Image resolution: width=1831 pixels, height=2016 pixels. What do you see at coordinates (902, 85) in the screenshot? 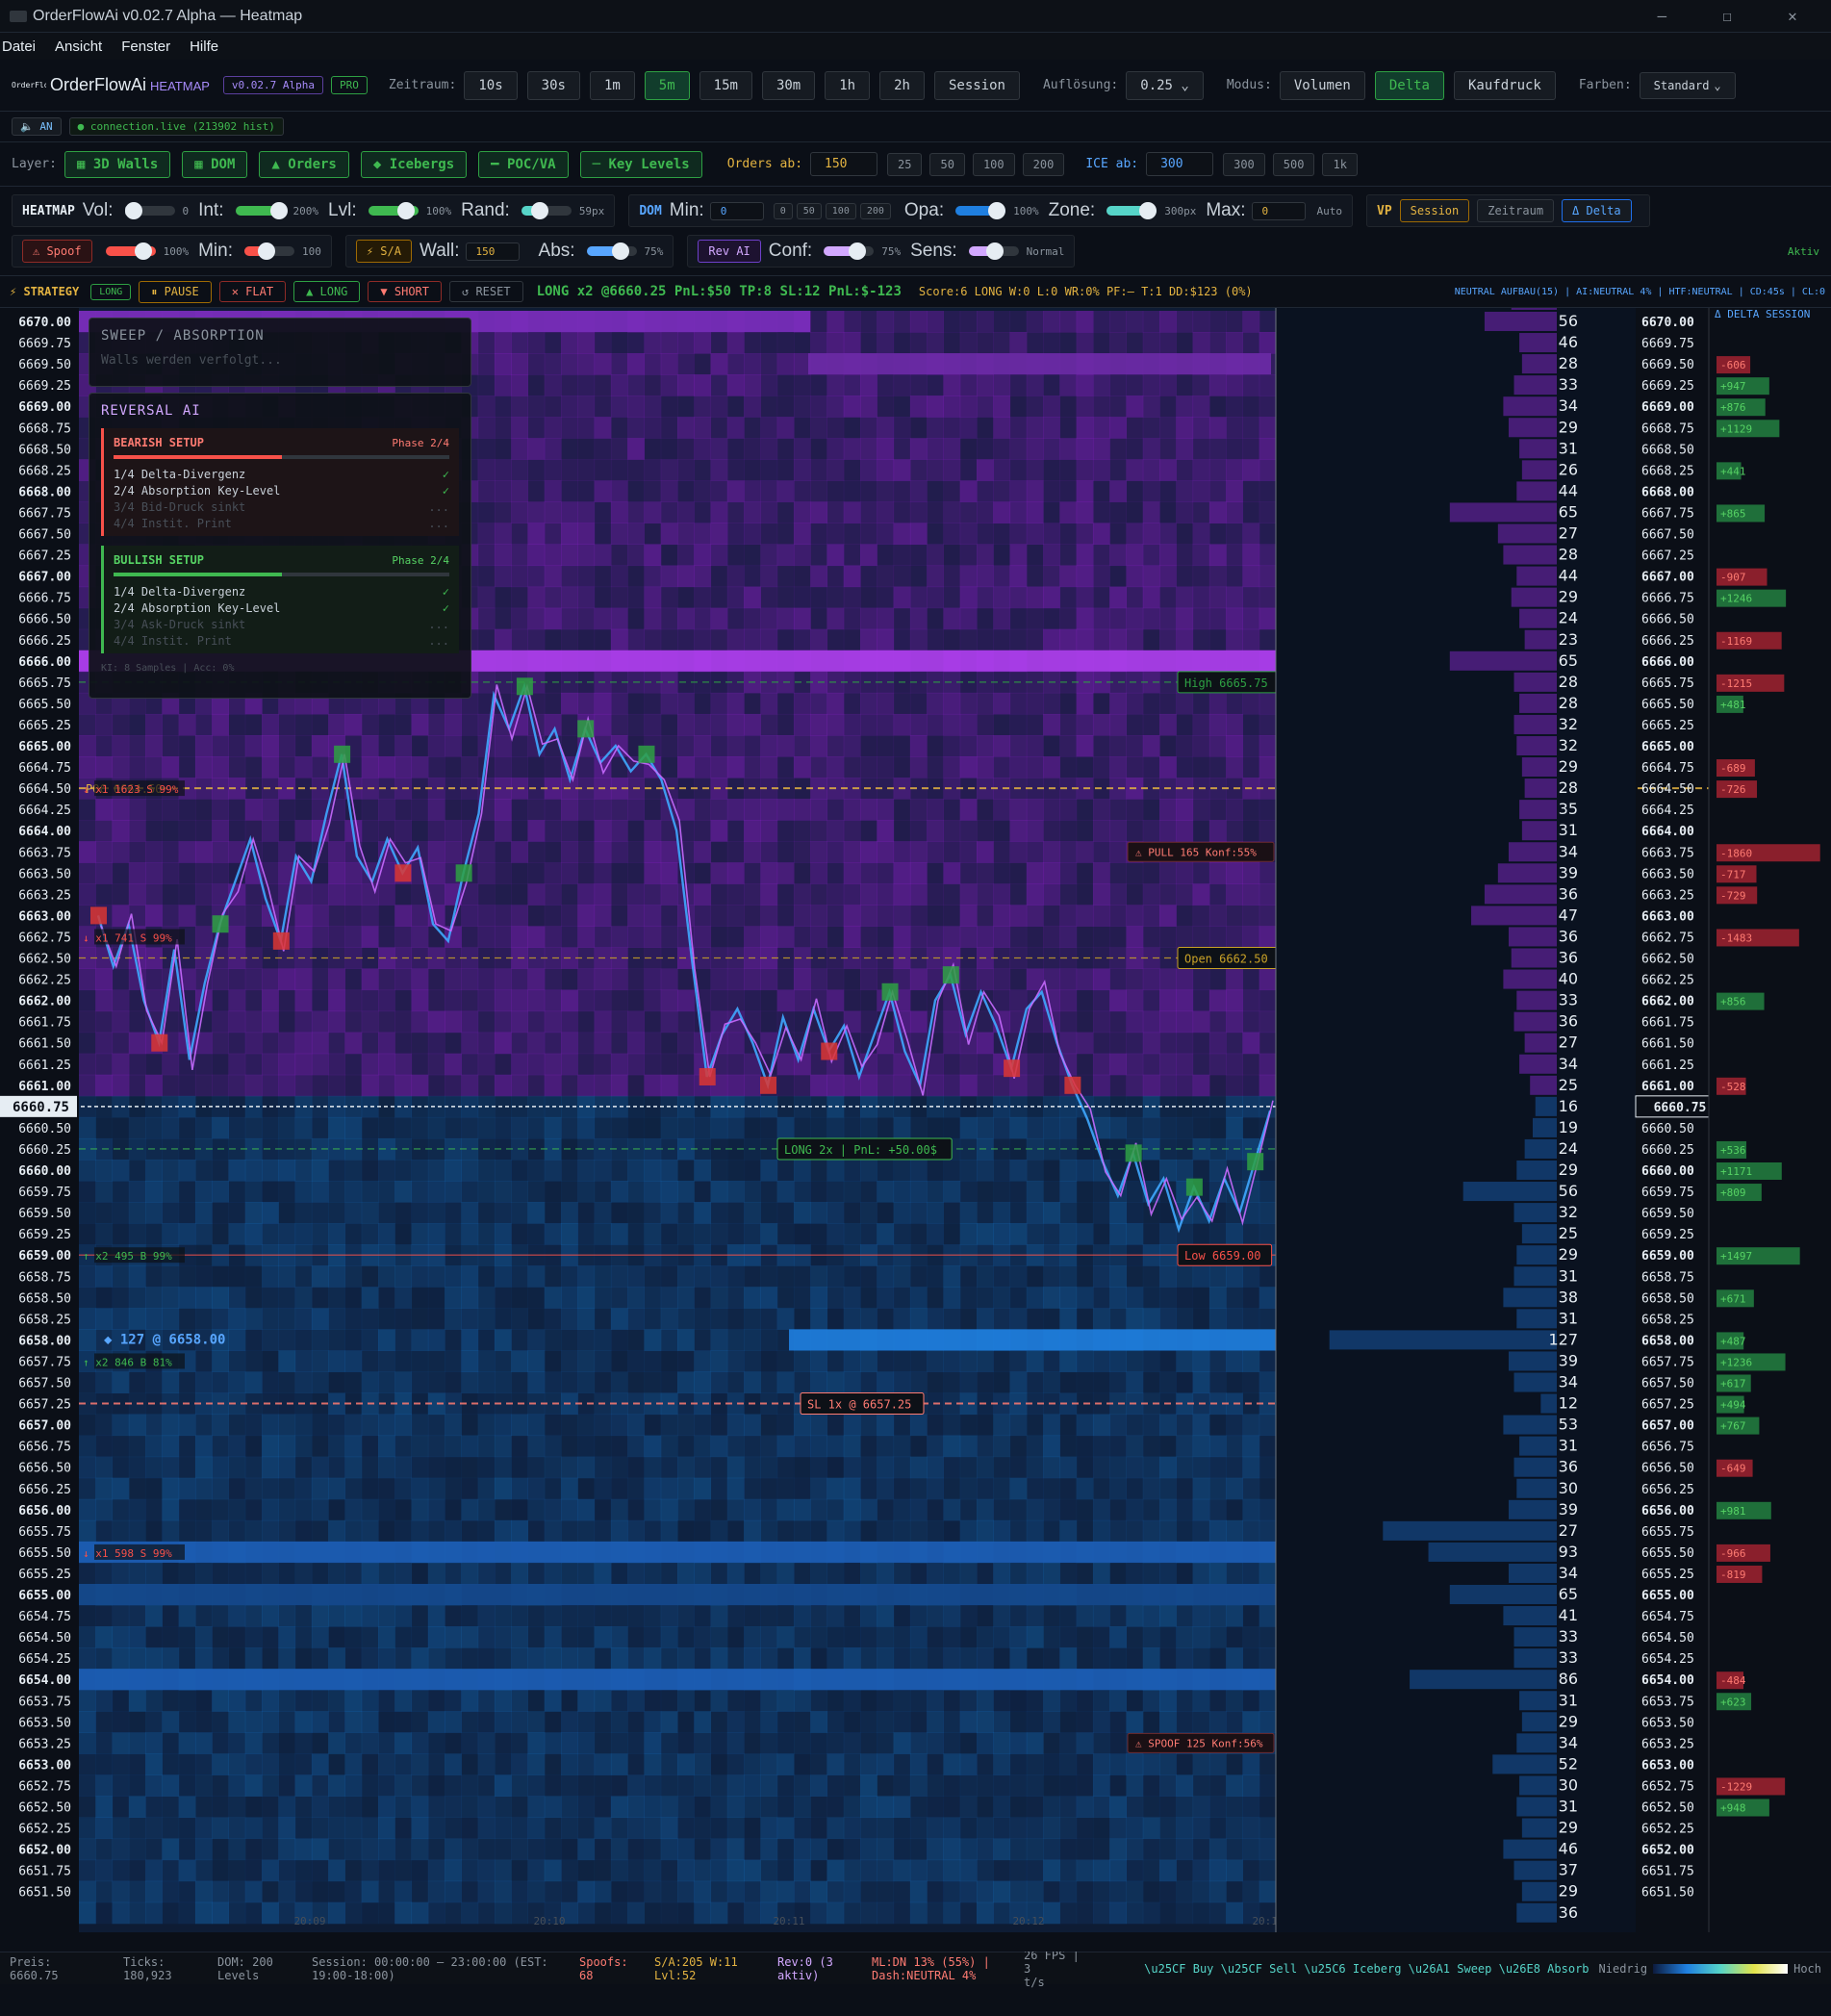
I see `zeitraum-2h-button: 2h` at bounding box center [902, 85].